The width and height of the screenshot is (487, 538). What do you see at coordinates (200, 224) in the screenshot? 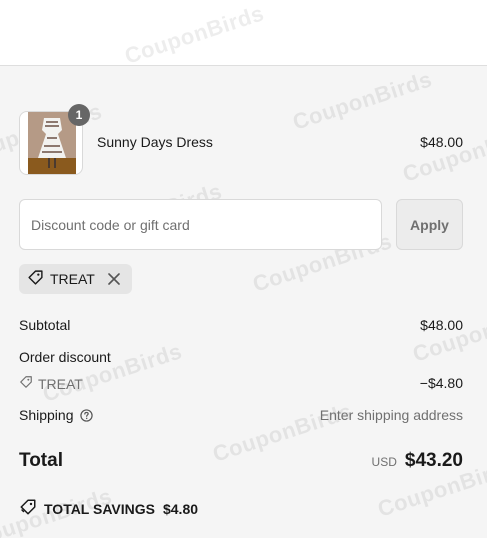
I see `discount-code-input` at bounding box center [200, 224].